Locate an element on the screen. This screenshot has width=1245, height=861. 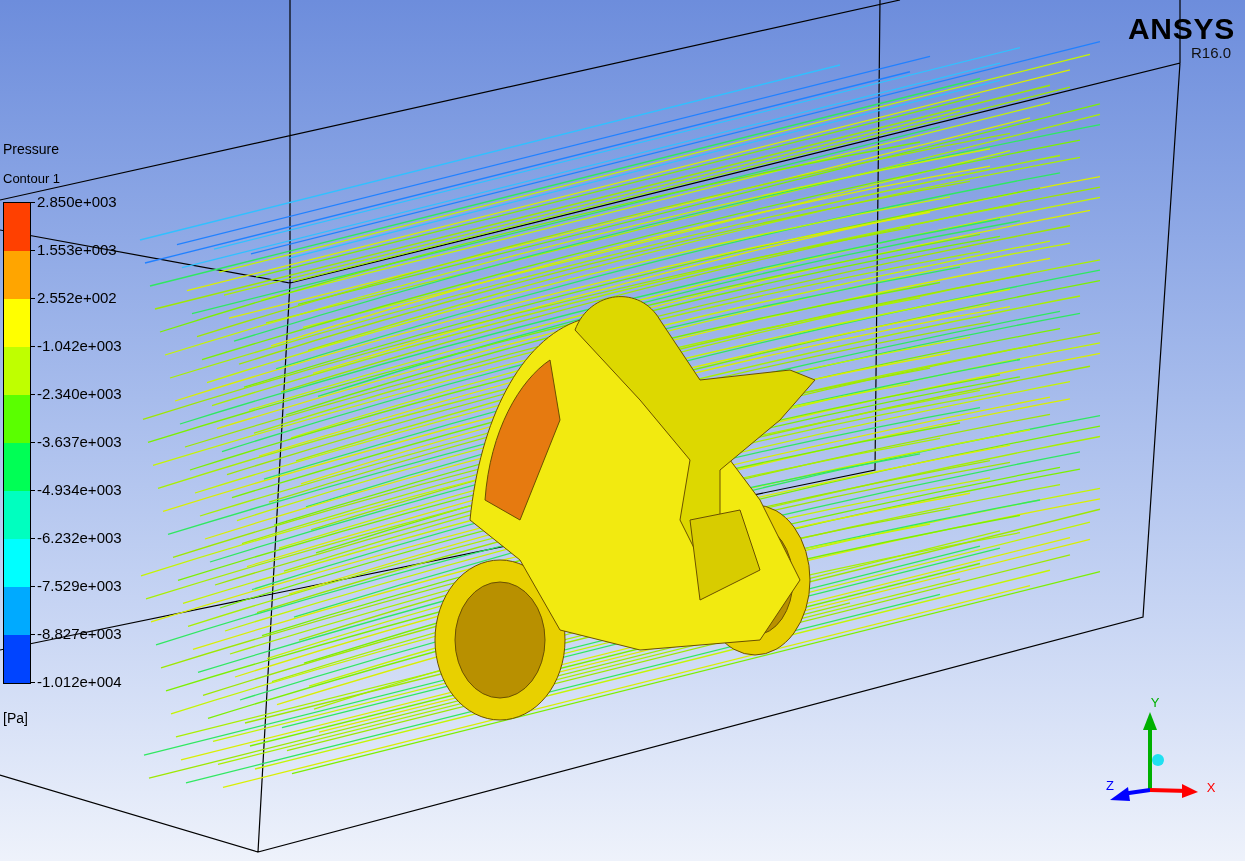
legend-value: -3.637e+003 is located at coordinates (79, 441).